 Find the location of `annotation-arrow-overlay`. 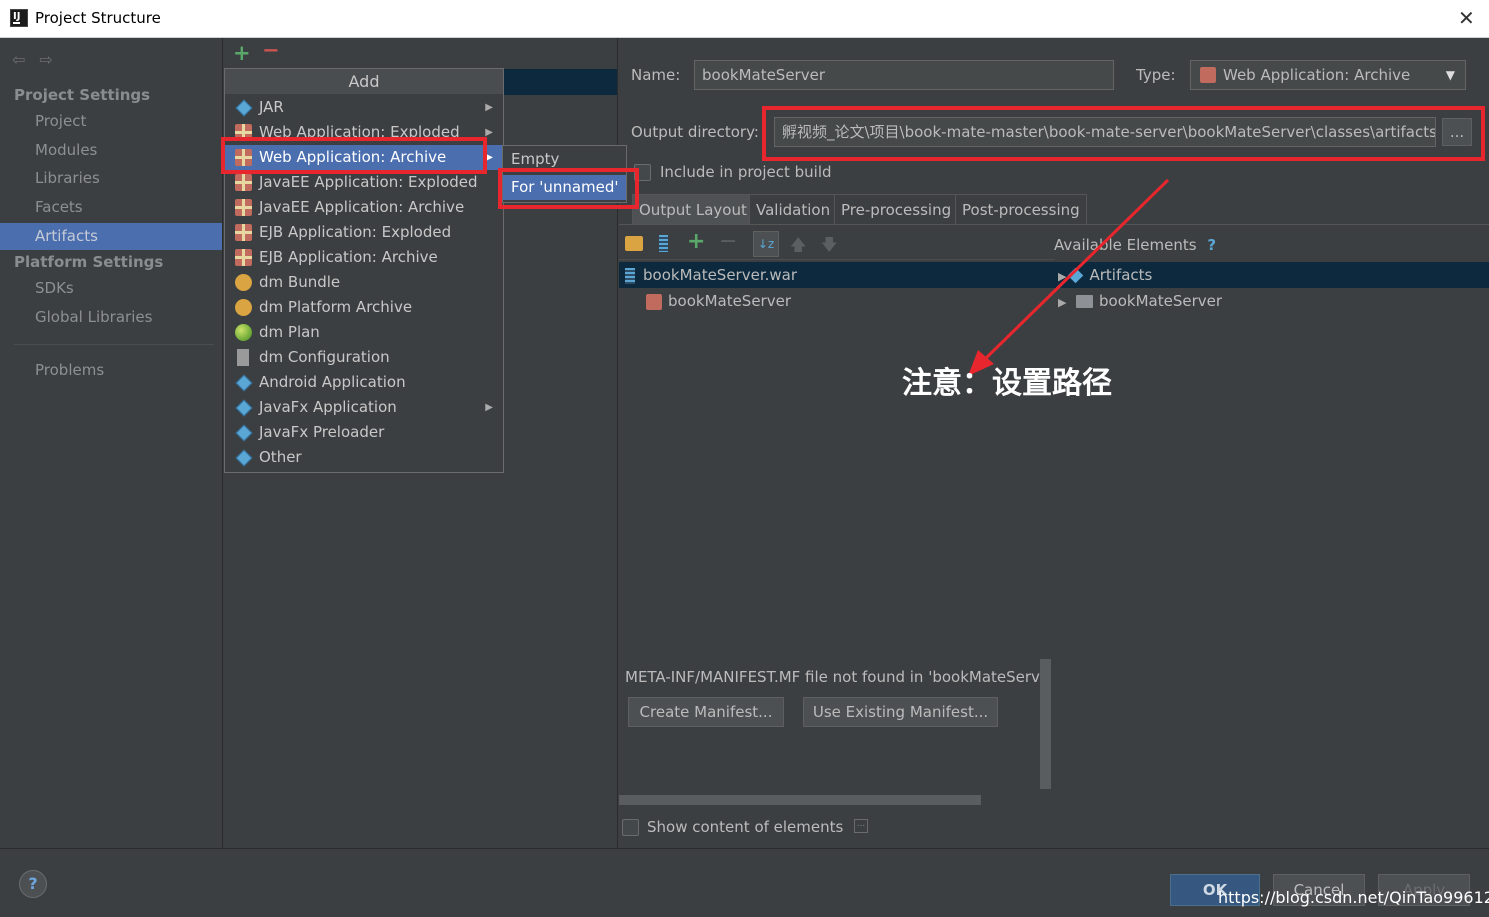

annotation-arrow-overlay is located at coordinates (1069, 277).